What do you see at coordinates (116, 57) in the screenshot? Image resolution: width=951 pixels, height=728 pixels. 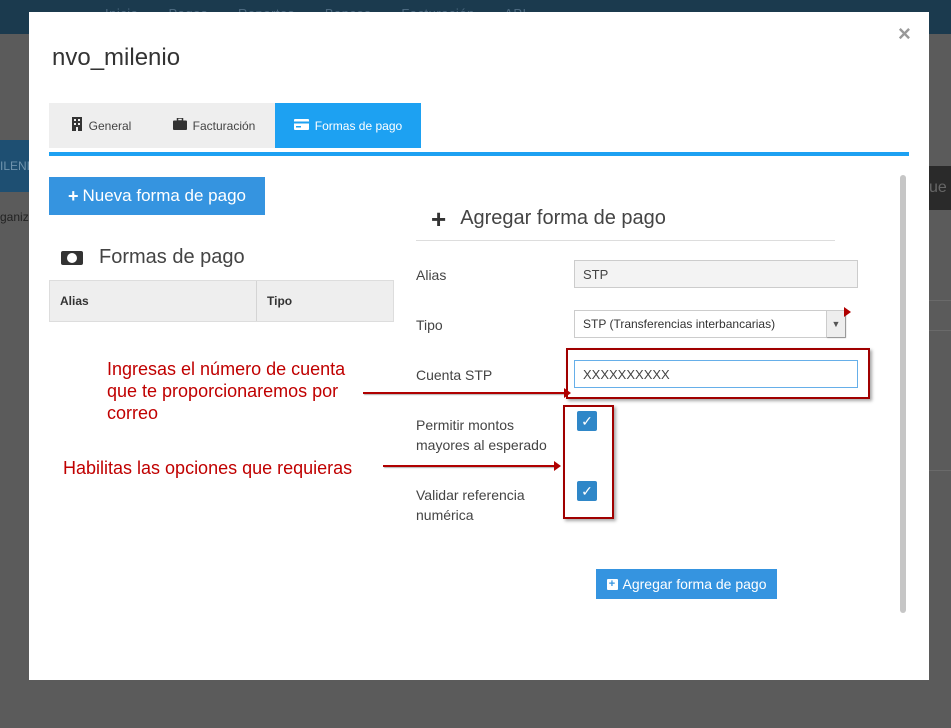 I see `modal-title: nvo_milenio` at bounding box center [116, 57].